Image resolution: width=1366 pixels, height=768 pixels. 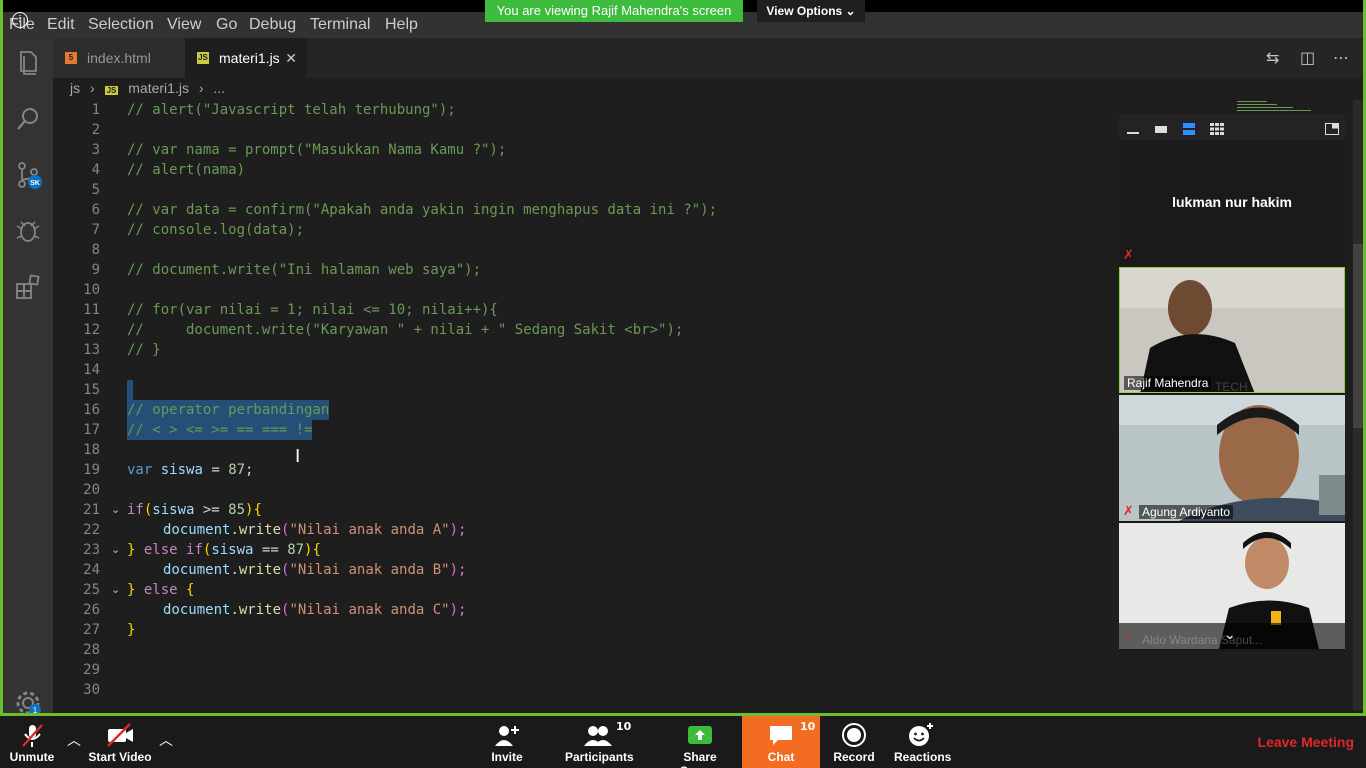 I want to click on tab-index-html: 5 index.html, so click(x=119, y=58).